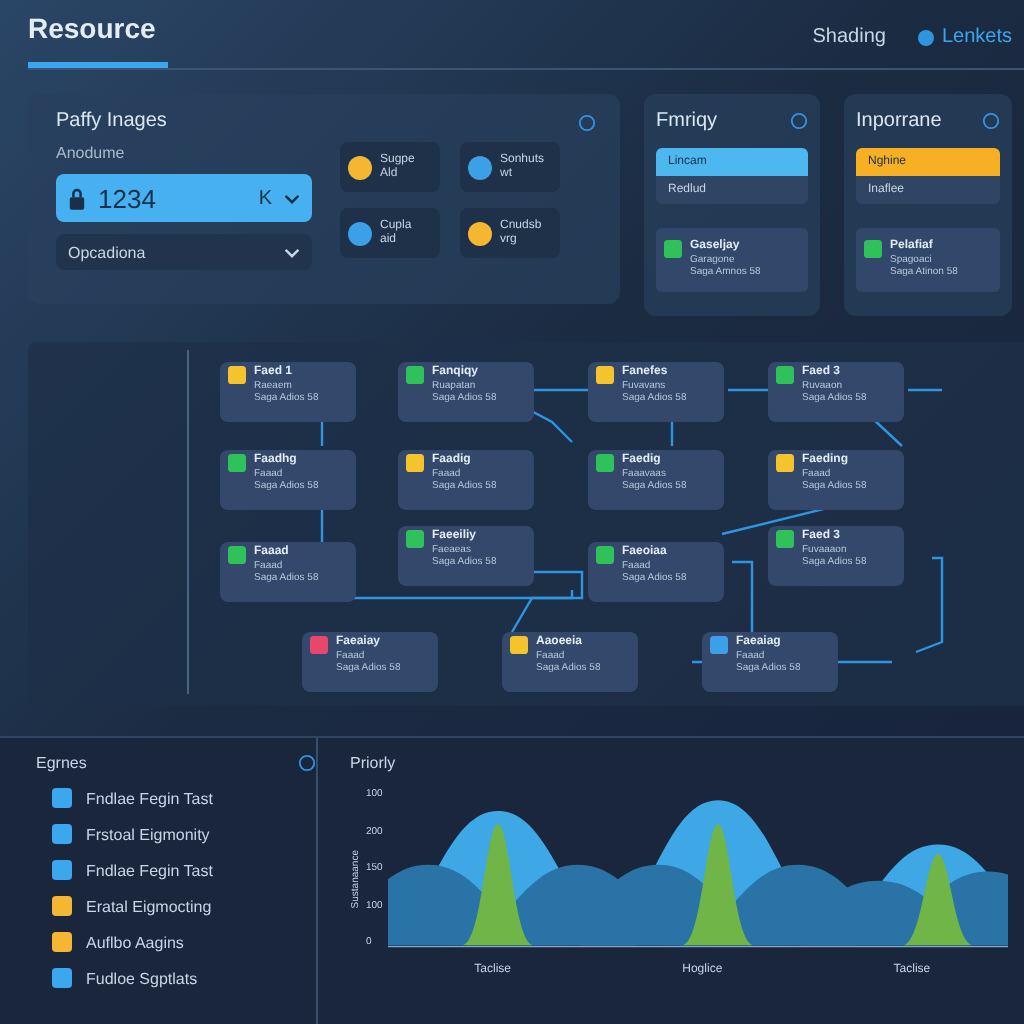 The height and width of the screenshot is (1024, 1024). Describe the element at coordinates (77, 198) in the screenshot. I see `lock-icon` at that location.